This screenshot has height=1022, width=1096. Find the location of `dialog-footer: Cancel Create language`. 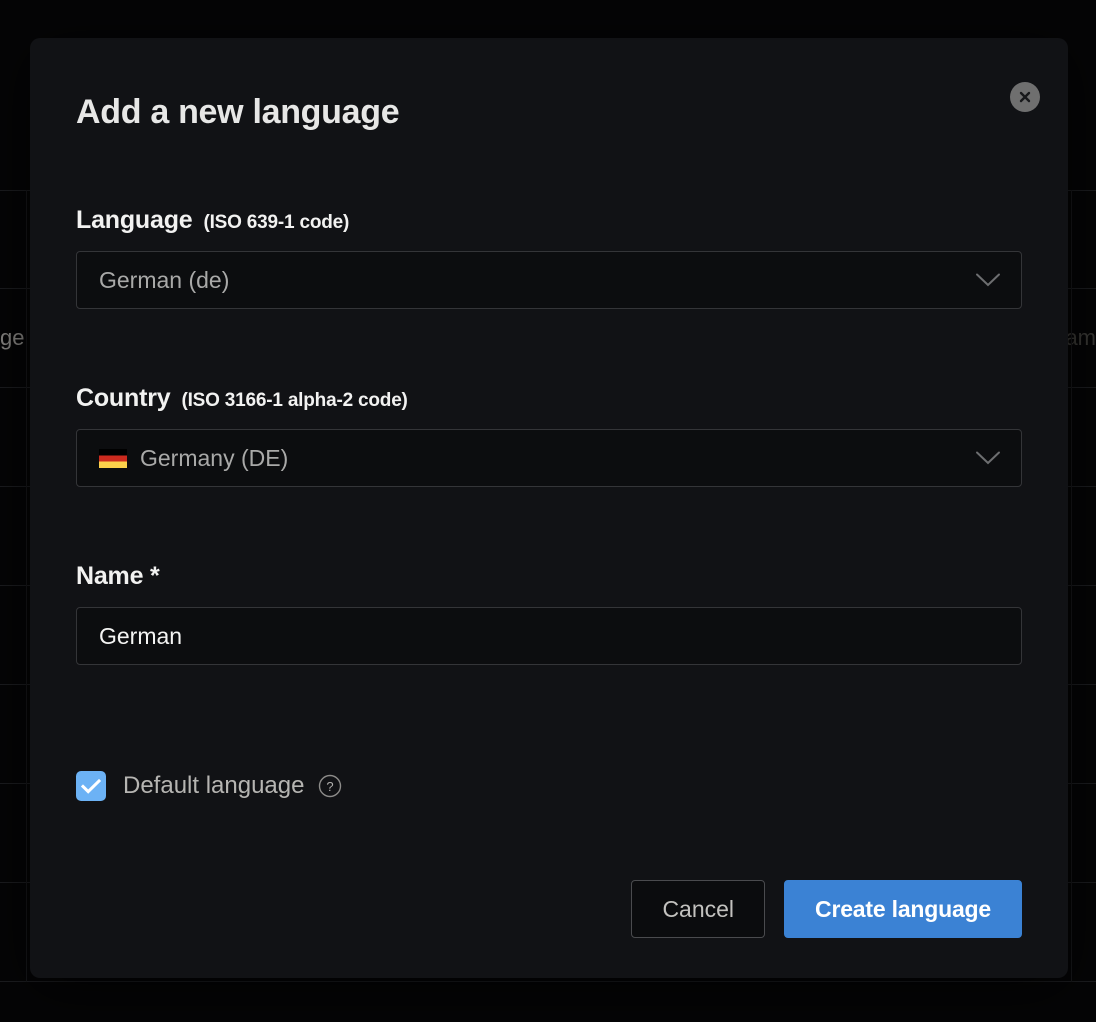

dialog-footer: Cancel Create language is located at coordinates (826, 909).